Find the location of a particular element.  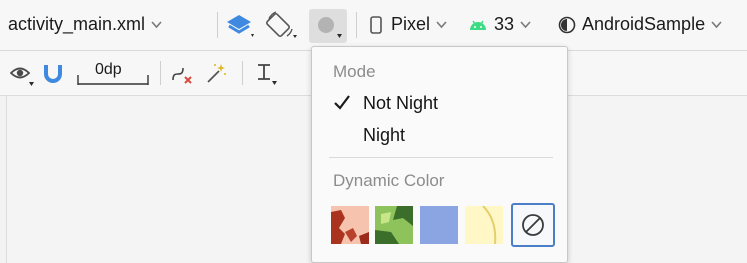

file-selector: activity_main.xml is located at coordinates (85, 24).